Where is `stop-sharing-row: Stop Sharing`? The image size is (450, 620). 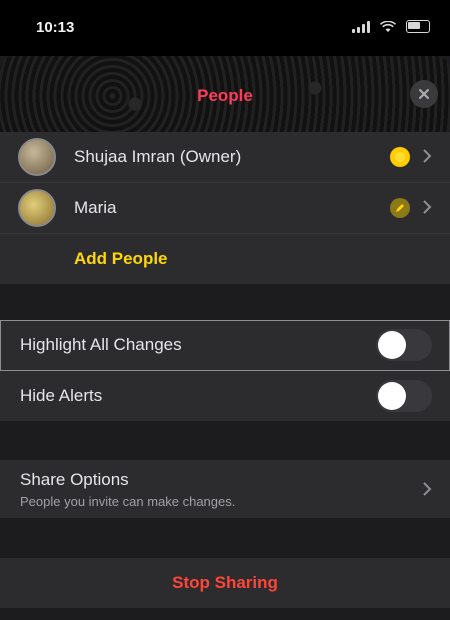 stop-sharing-row: Stop Sharing is located at coordinates (225, 583).